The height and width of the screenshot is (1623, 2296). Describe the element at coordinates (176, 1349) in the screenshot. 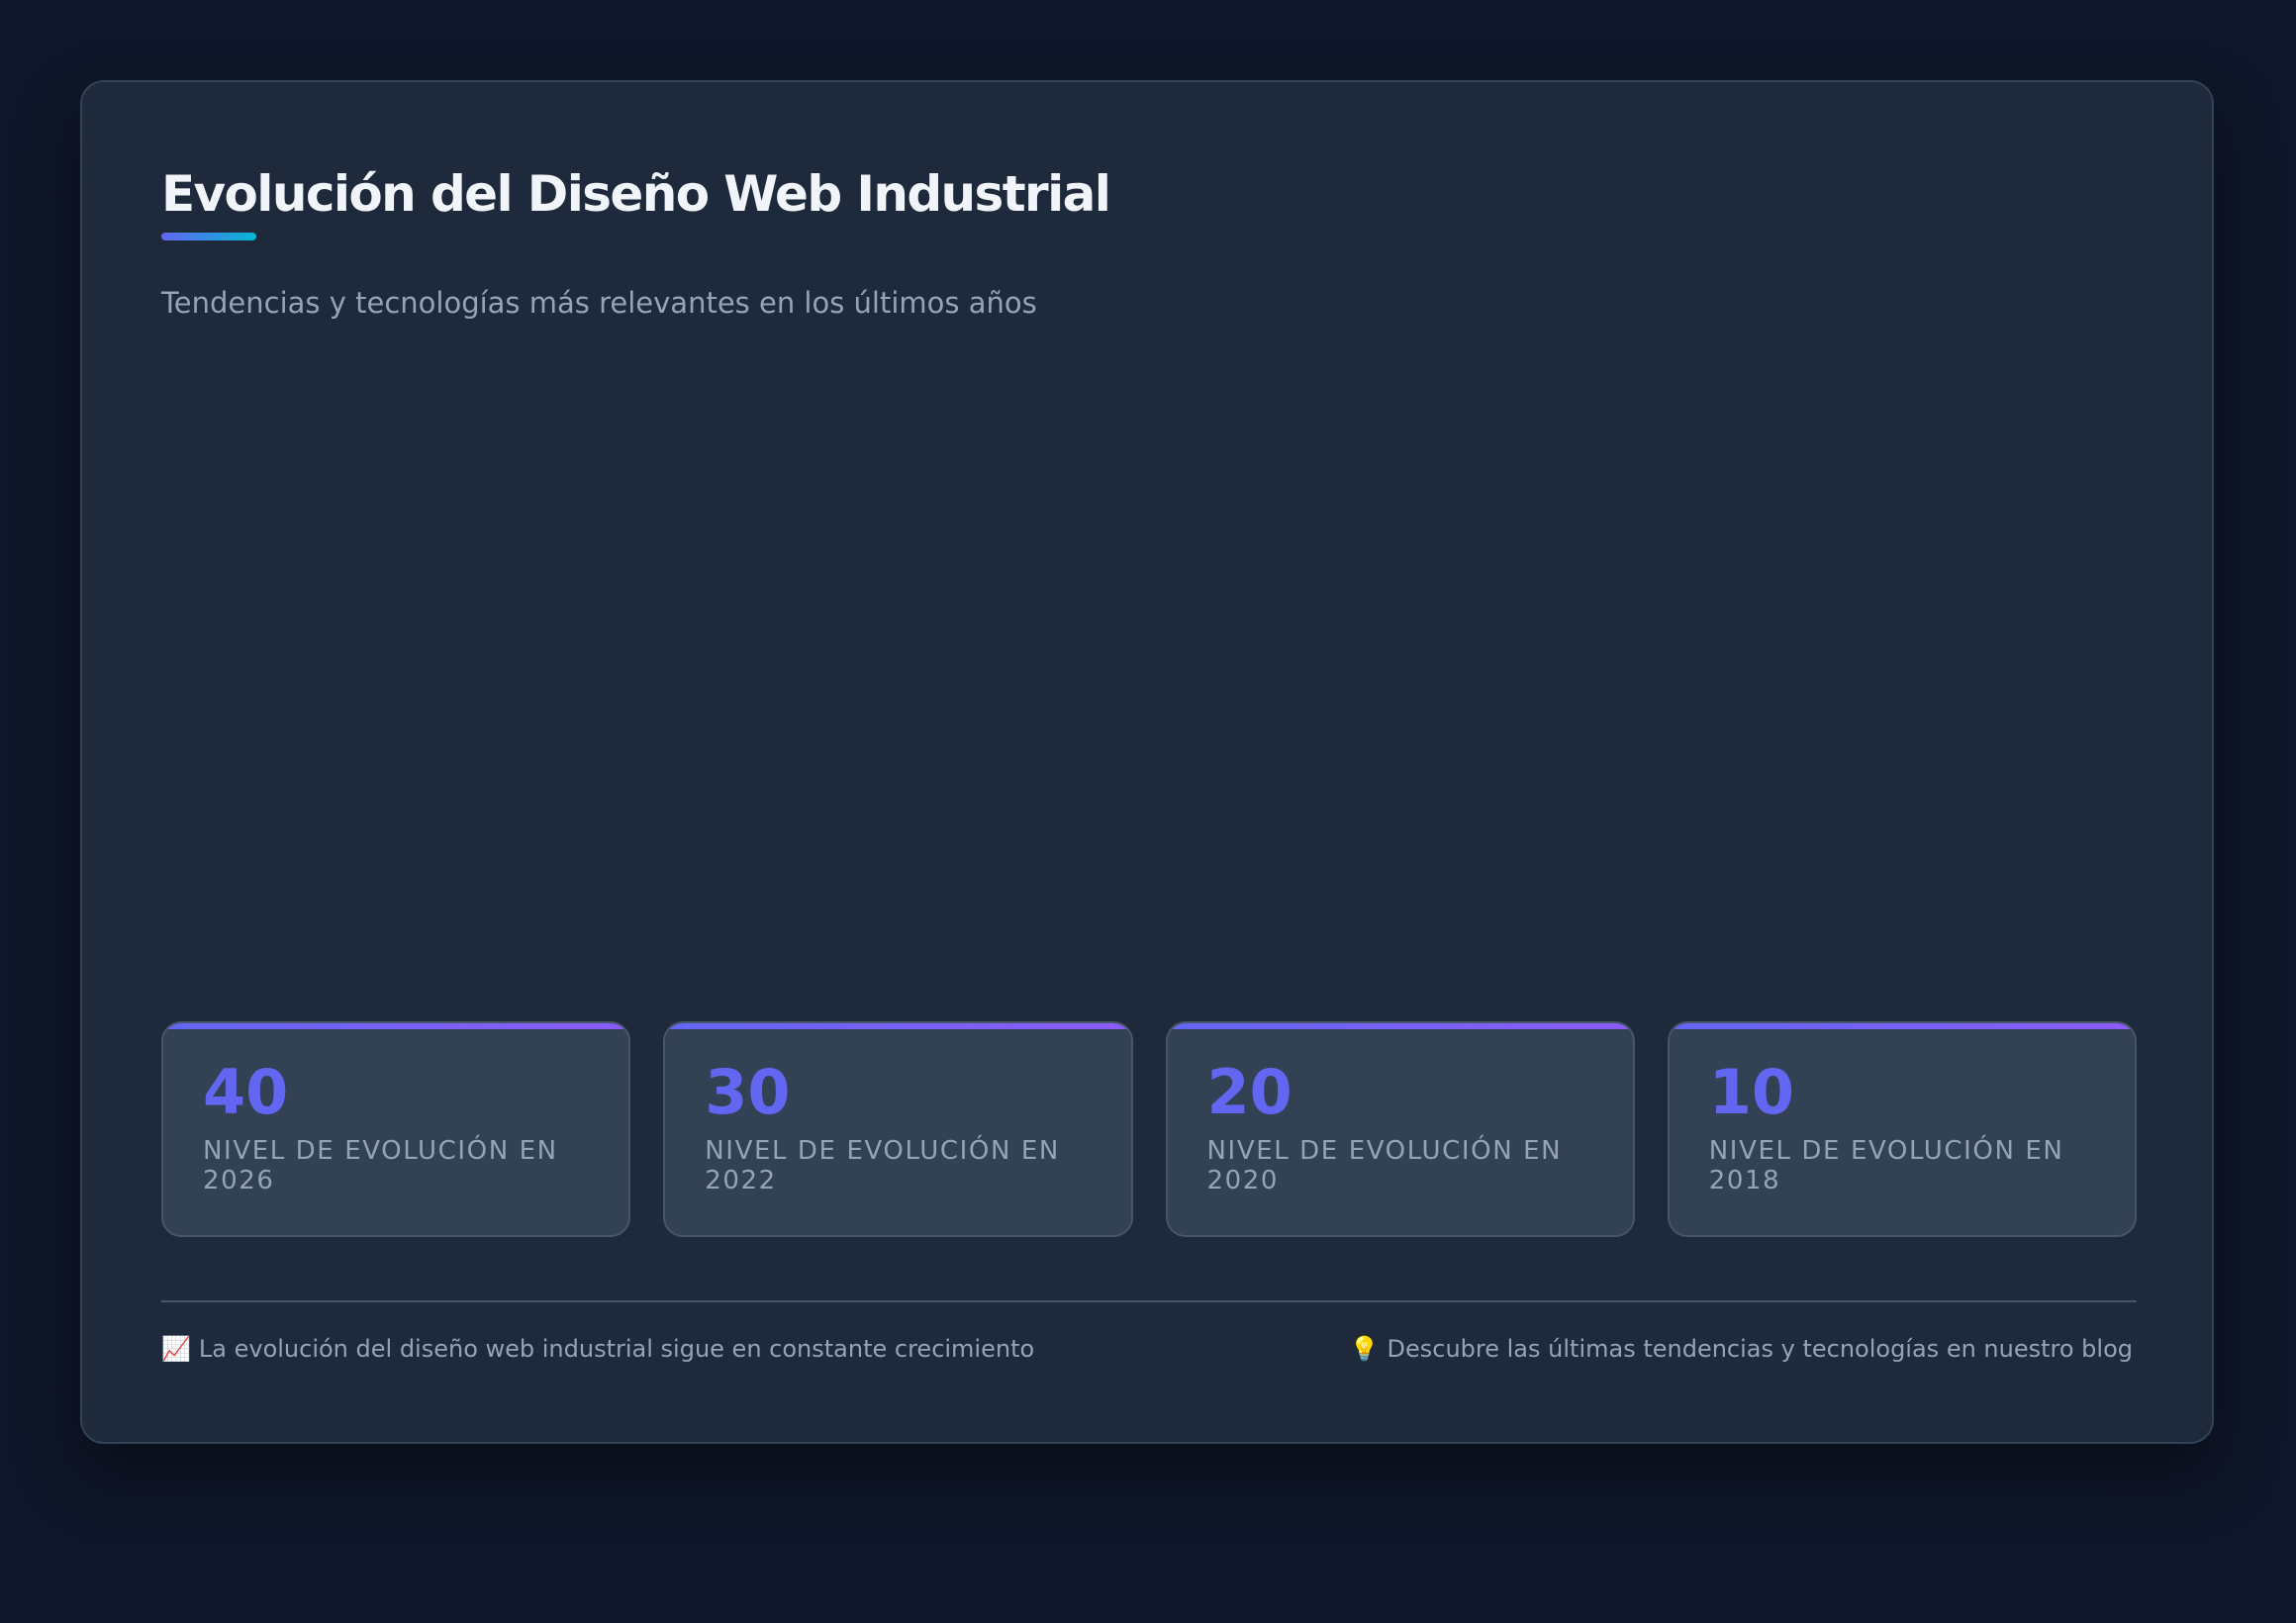

I see `chart-increasing-icon: 📈` at that location.